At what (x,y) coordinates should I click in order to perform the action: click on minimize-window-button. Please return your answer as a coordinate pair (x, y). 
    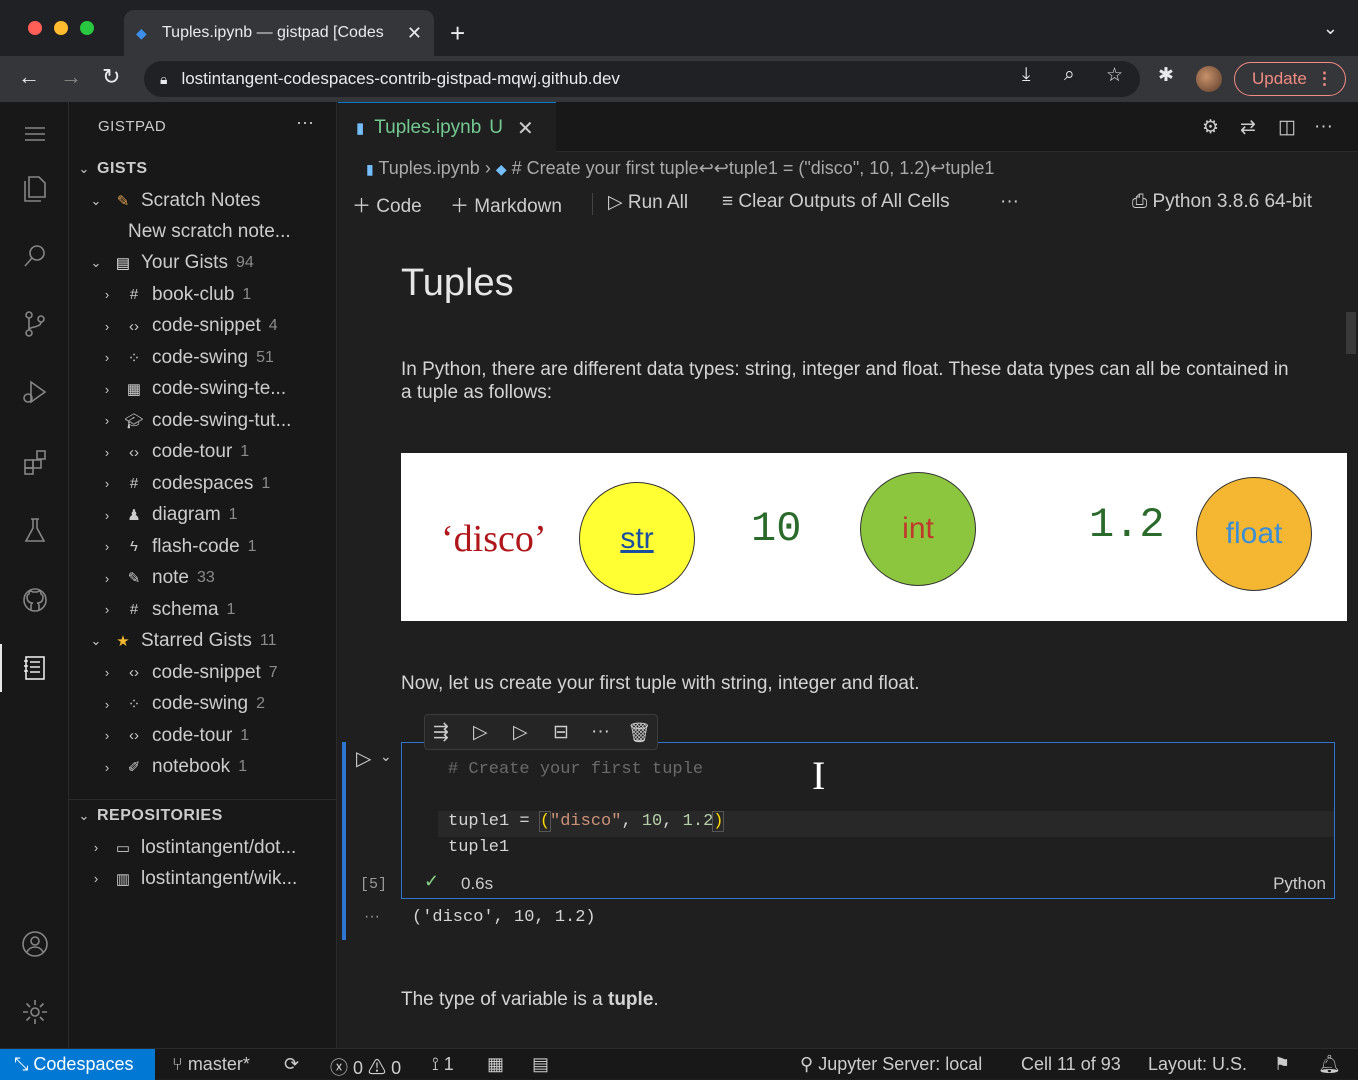
    Looking at the image, I should click on (61, 28).